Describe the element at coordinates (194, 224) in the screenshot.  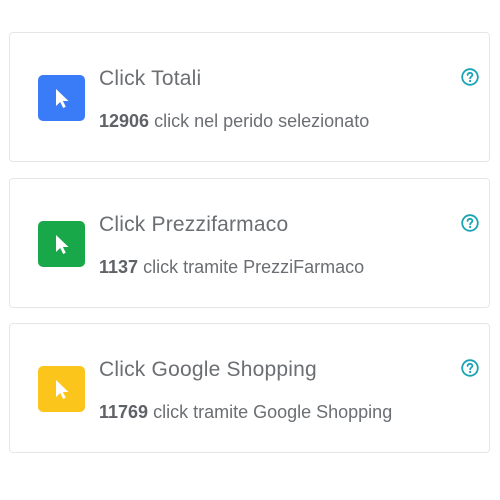
I see `card-title: Click Prezzifarmaco` at that location.